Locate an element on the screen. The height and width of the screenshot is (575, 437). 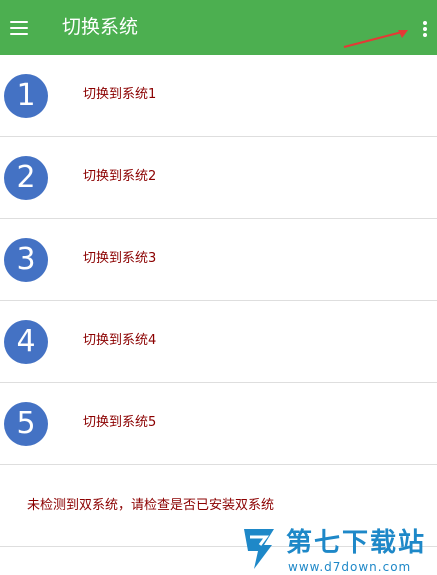
status-message: 未检测到双系统，请检查是否已安装双系统 is located at coordinates (151, 505).